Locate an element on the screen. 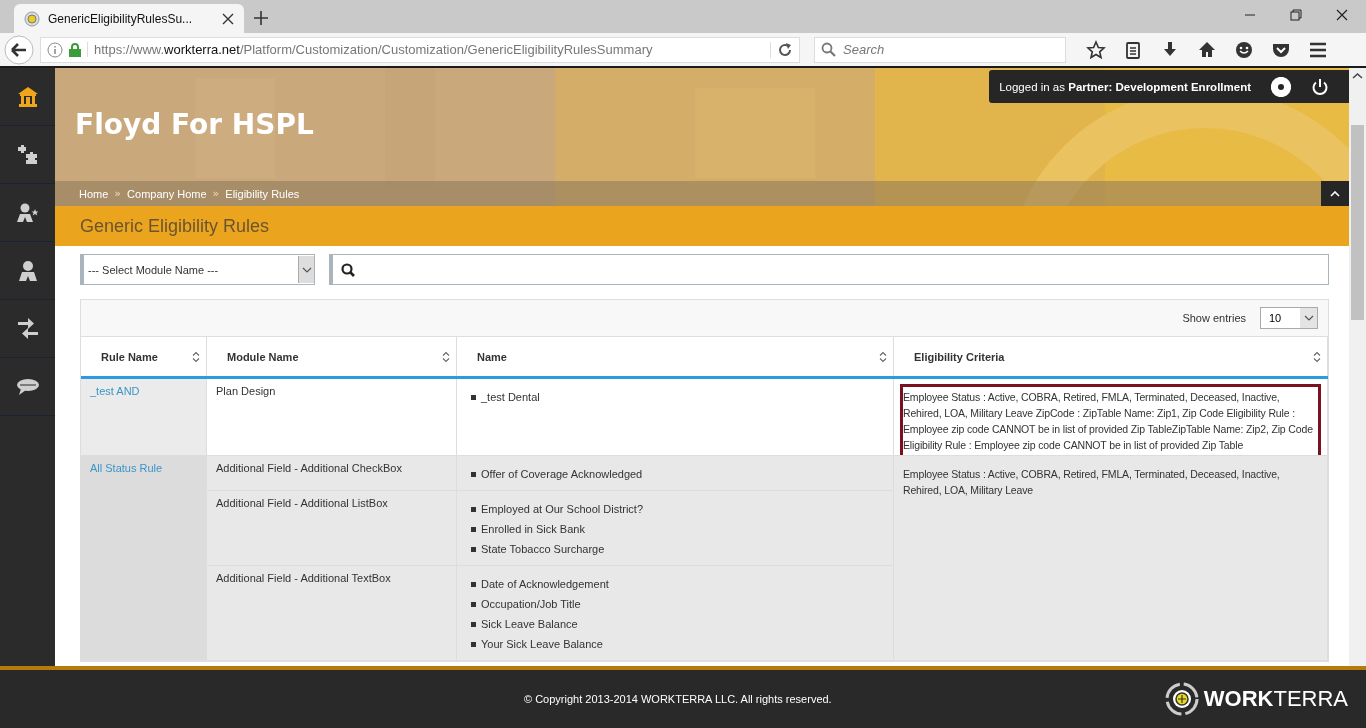  site-icon is located at coordinates (32, 18).